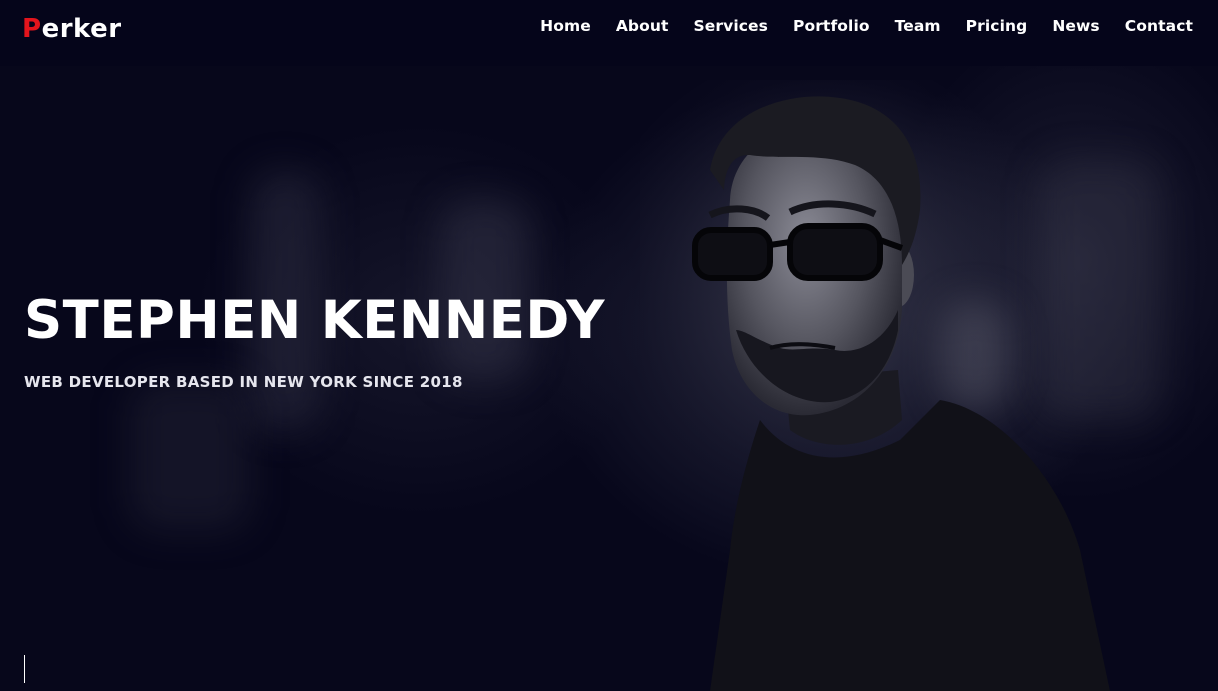 This screenshot has height=691, width=1218. Describe the element at coordinates (731, 26) in the screenshot. I see `nav-link-services: Services` at that location.